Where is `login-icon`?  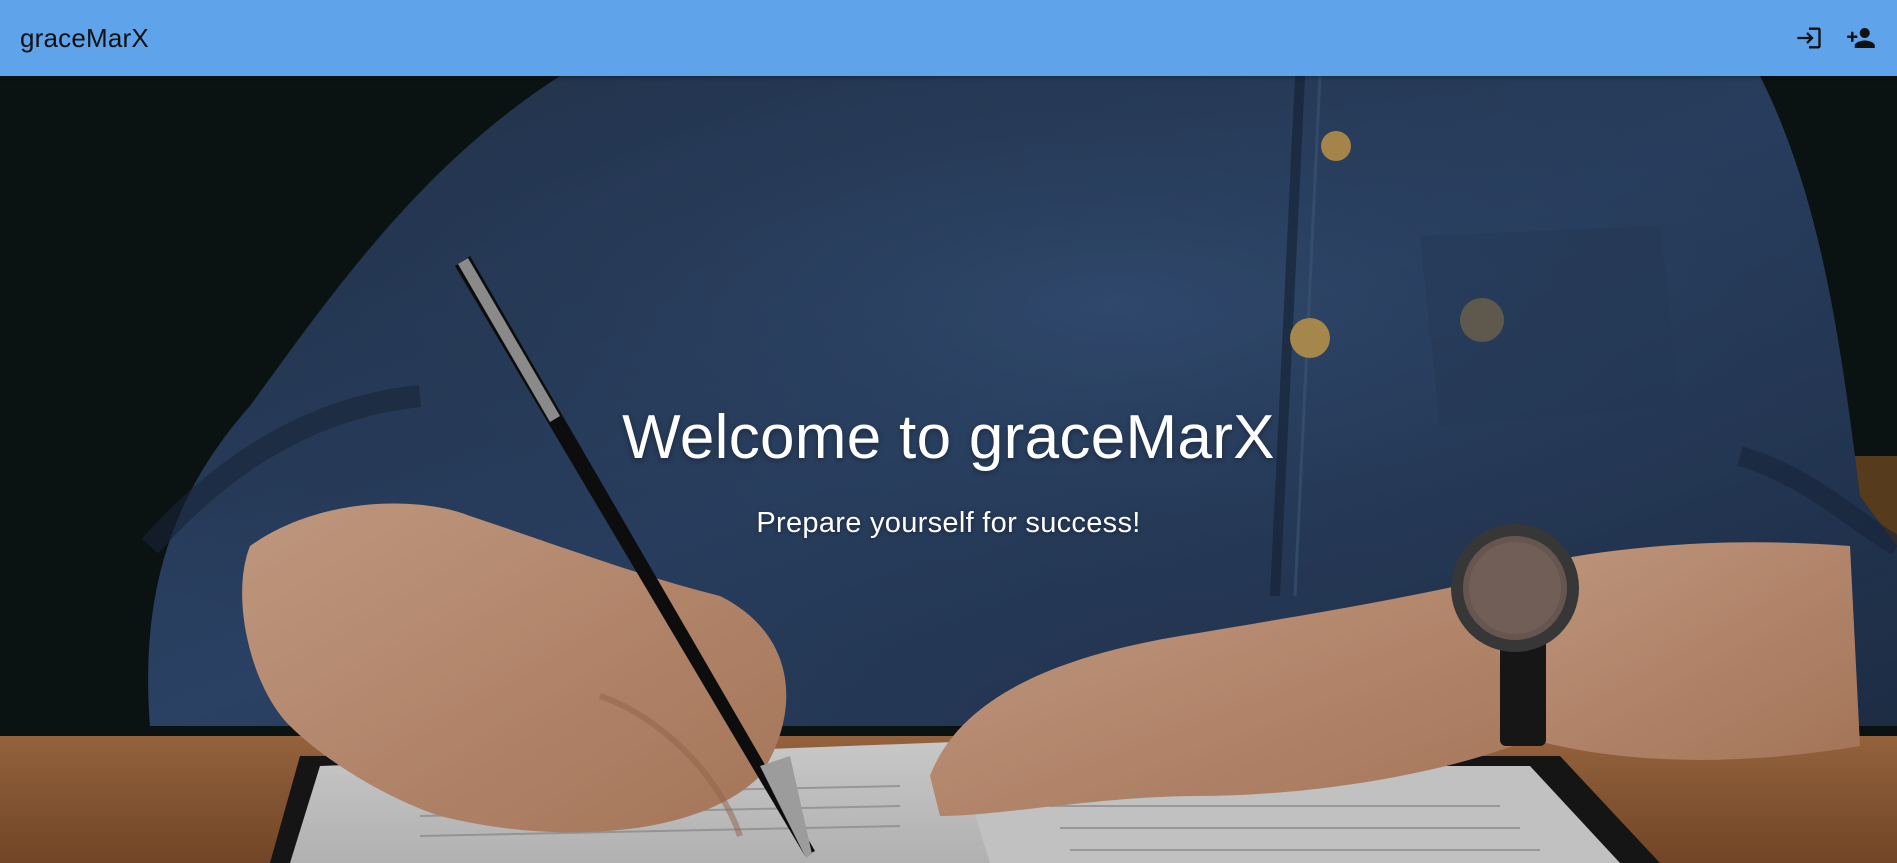 login-icon is located at coordinates (1809, 38).